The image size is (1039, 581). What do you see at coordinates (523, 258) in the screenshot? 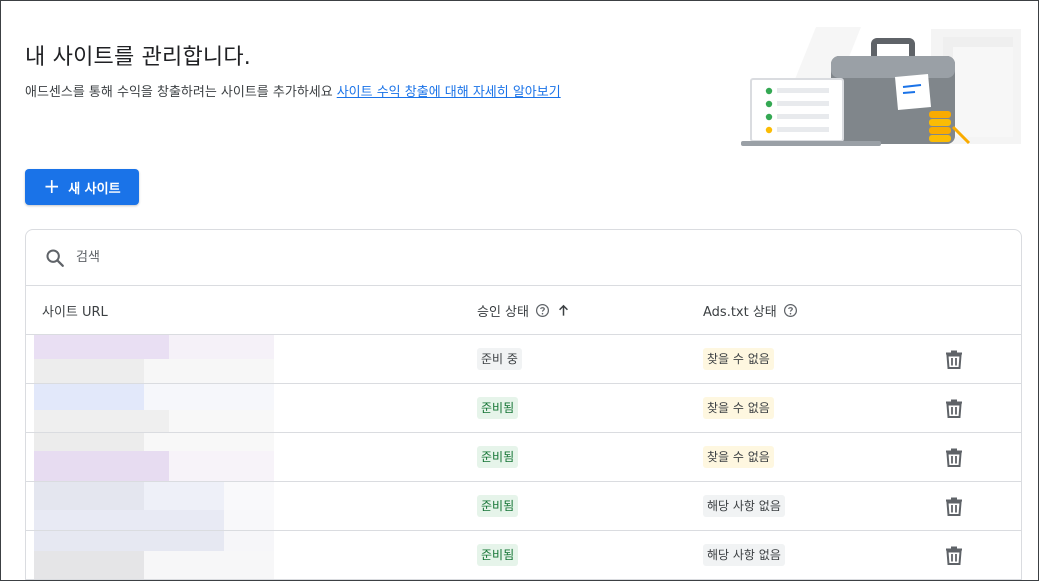
I see `search-bar` at bounding box center [523, 258].